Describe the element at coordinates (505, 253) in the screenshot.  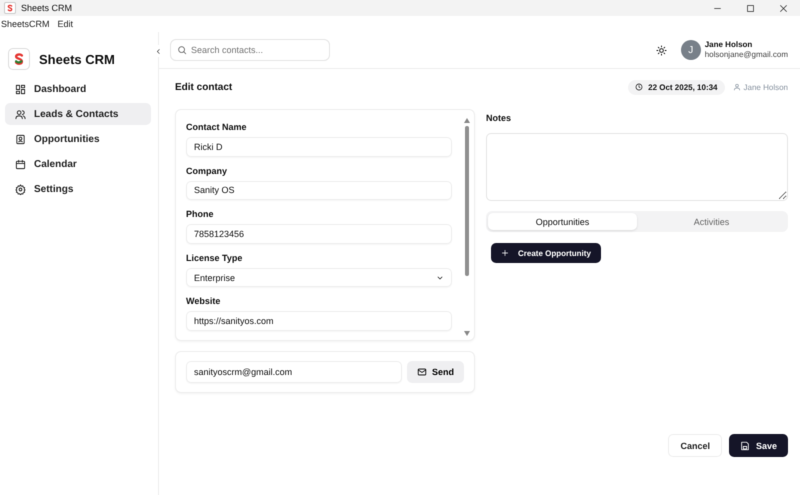
I see `plus-icon` at that location.